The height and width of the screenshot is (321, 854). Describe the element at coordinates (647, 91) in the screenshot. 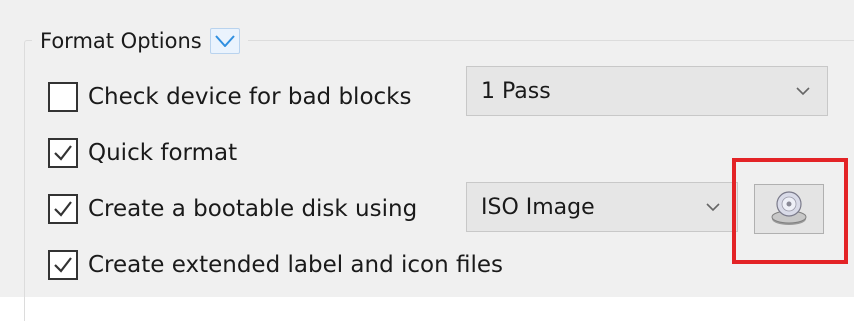

I see `passes-select: 1 Pass` at that location.